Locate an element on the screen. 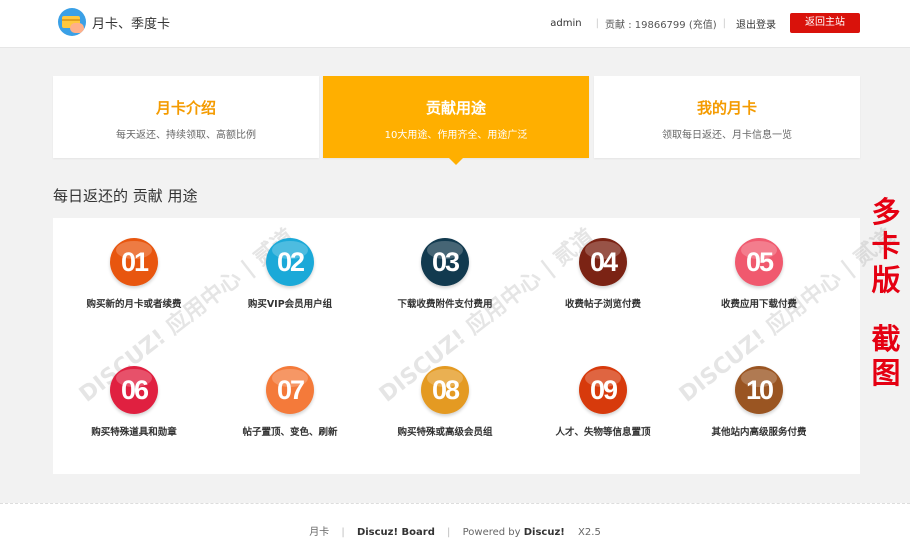  footer-link-card: 月卡 is located at coordinates (319, 532).